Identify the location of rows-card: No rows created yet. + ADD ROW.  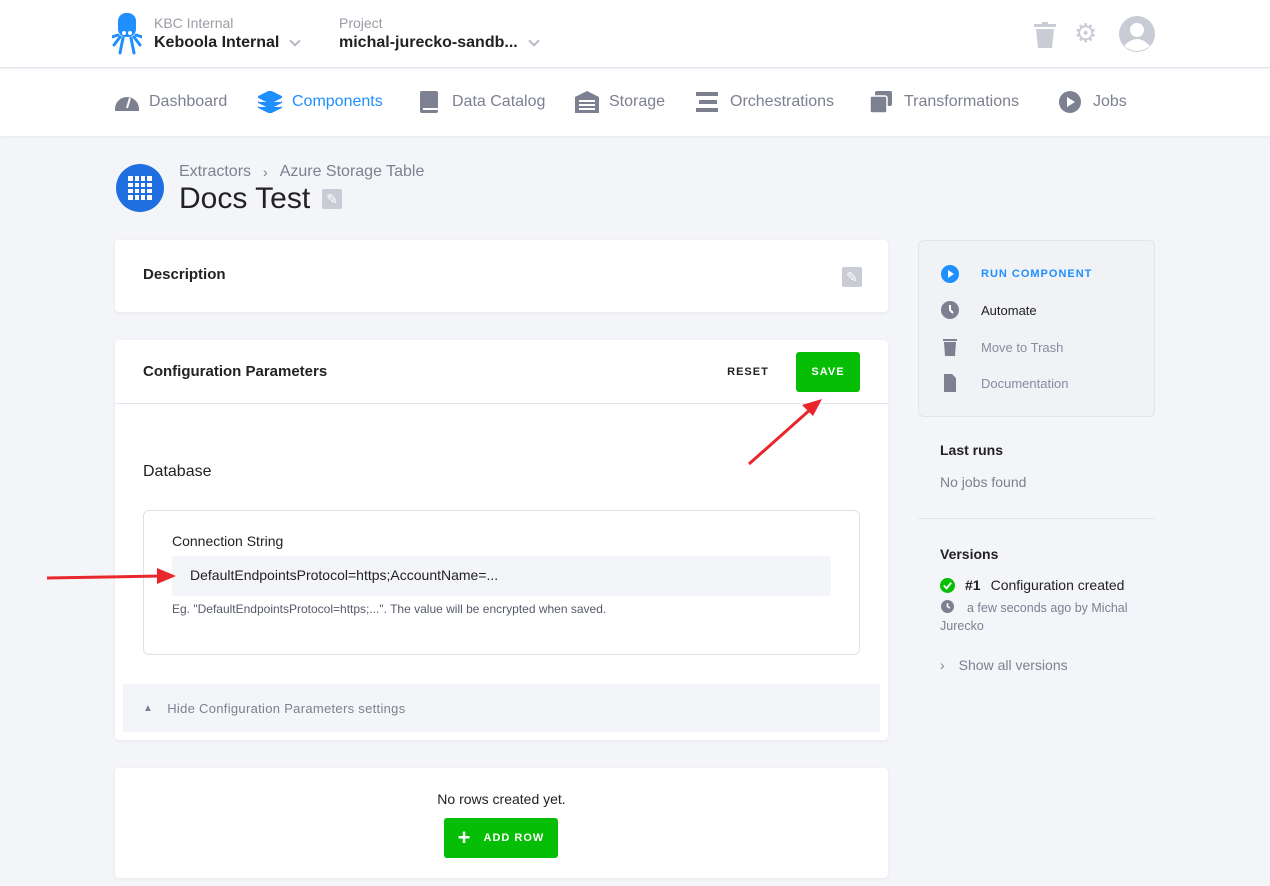
(501, 823).